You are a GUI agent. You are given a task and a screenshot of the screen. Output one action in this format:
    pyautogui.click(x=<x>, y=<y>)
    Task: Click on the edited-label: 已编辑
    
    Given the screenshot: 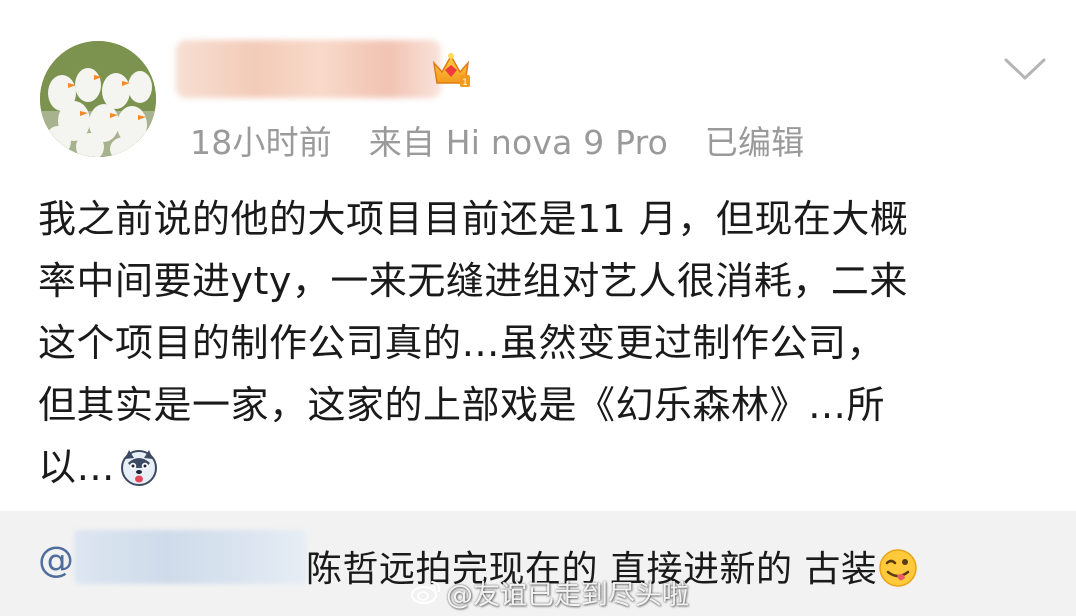 What is the action you would take?
    pyautogui.click(x=755, y=142)
    